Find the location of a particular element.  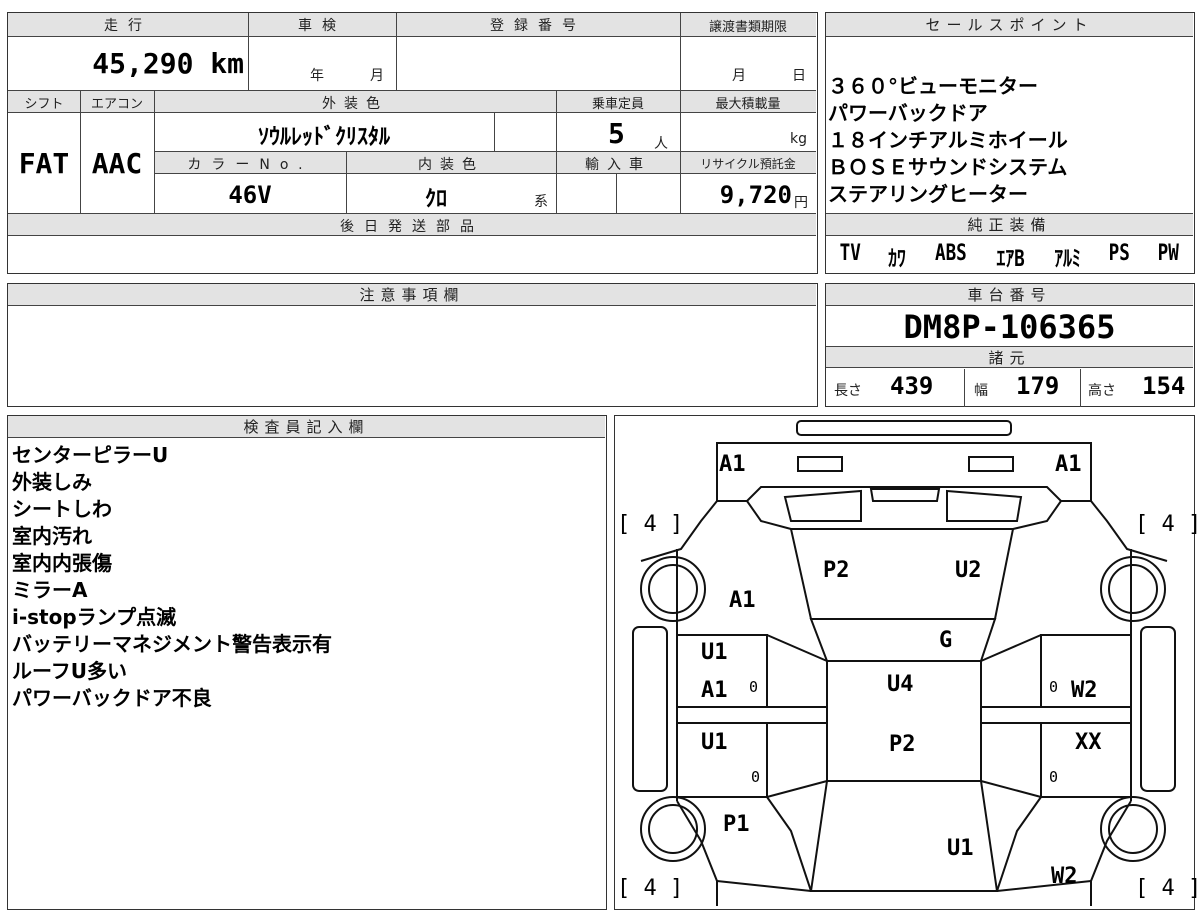

registration-header: 登録番号 is located at coordinates (538, 26).